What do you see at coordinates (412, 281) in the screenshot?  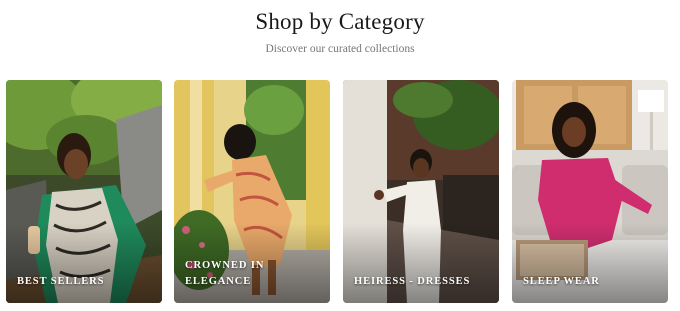 I see `category-label: HEIRESS - DRESSES` at bounding box center [412, 281].